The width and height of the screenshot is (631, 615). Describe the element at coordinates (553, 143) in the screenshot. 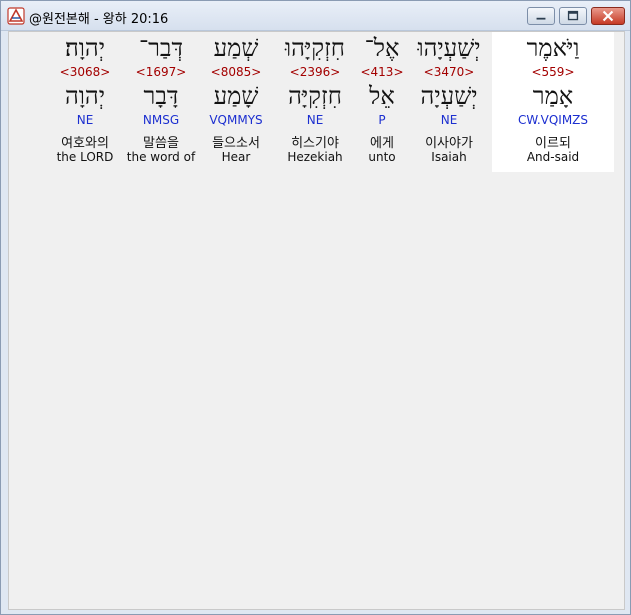

I see `korean-gloss: 이르되` at that location.